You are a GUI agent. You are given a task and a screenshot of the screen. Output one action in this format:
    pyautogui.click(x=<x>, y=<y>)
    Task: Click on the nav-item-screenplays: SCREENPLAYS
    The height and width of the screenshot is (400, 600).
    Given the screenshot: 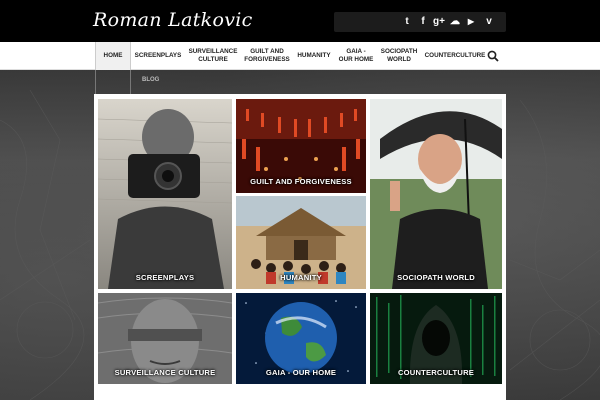 What is the action you would take?
    pyautogui.click(x=158, y=56)
    